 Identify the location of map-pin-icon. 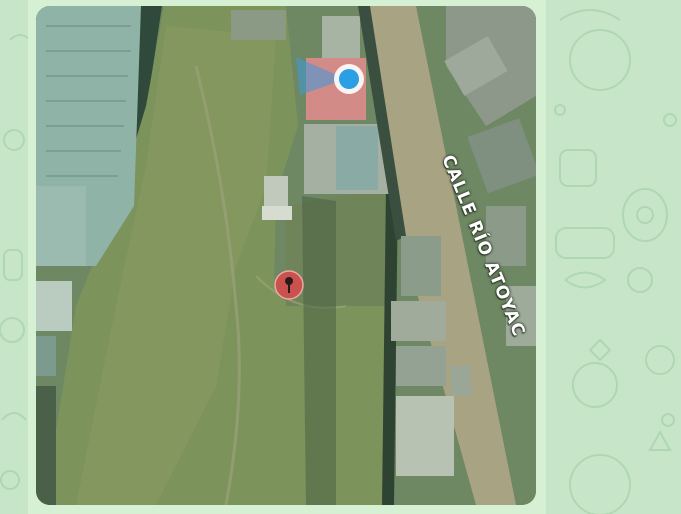
(289, 285).